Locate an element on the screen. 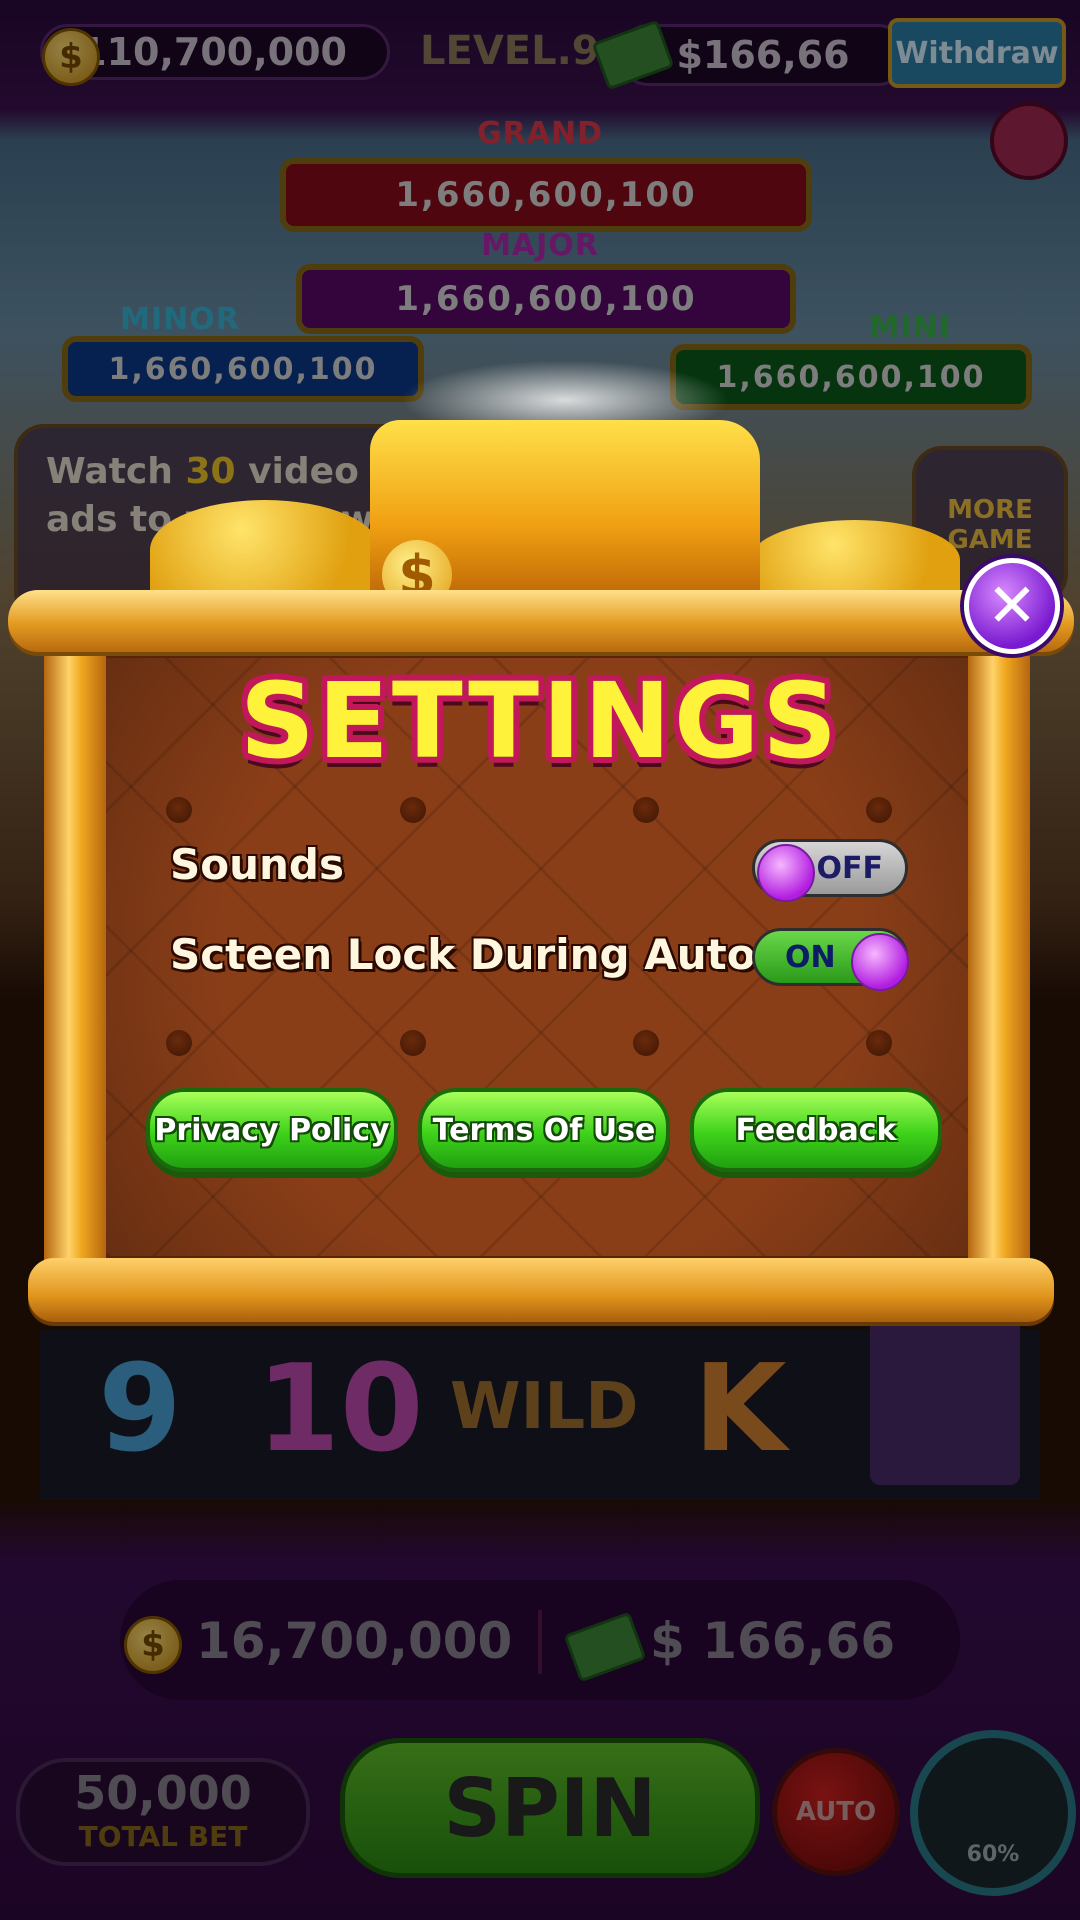 The image size is (1080, 1920). close-button: ✕ is located at coordinates (1012, 606).